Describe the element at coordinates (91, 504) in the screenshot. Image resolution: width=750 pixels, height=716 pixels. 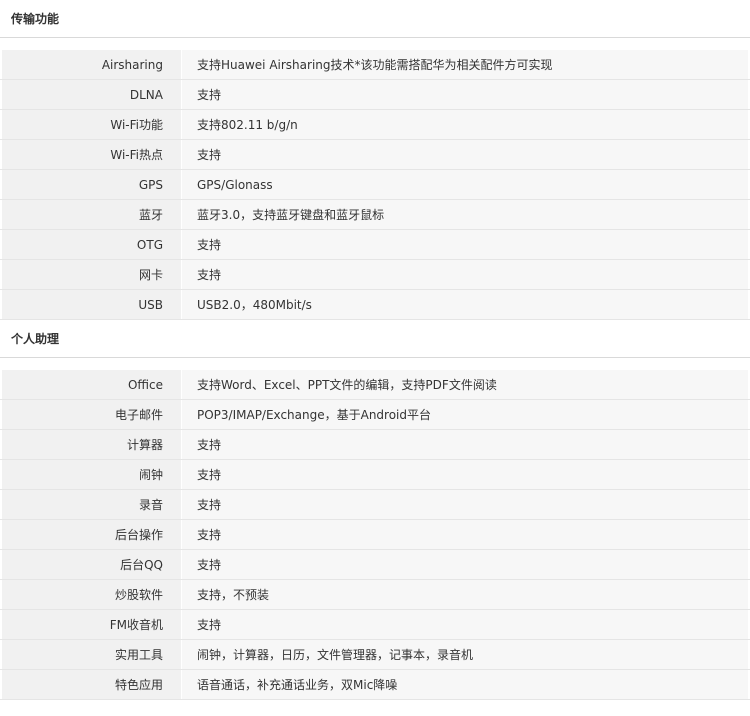
I see `row-label: 录音` at that location.